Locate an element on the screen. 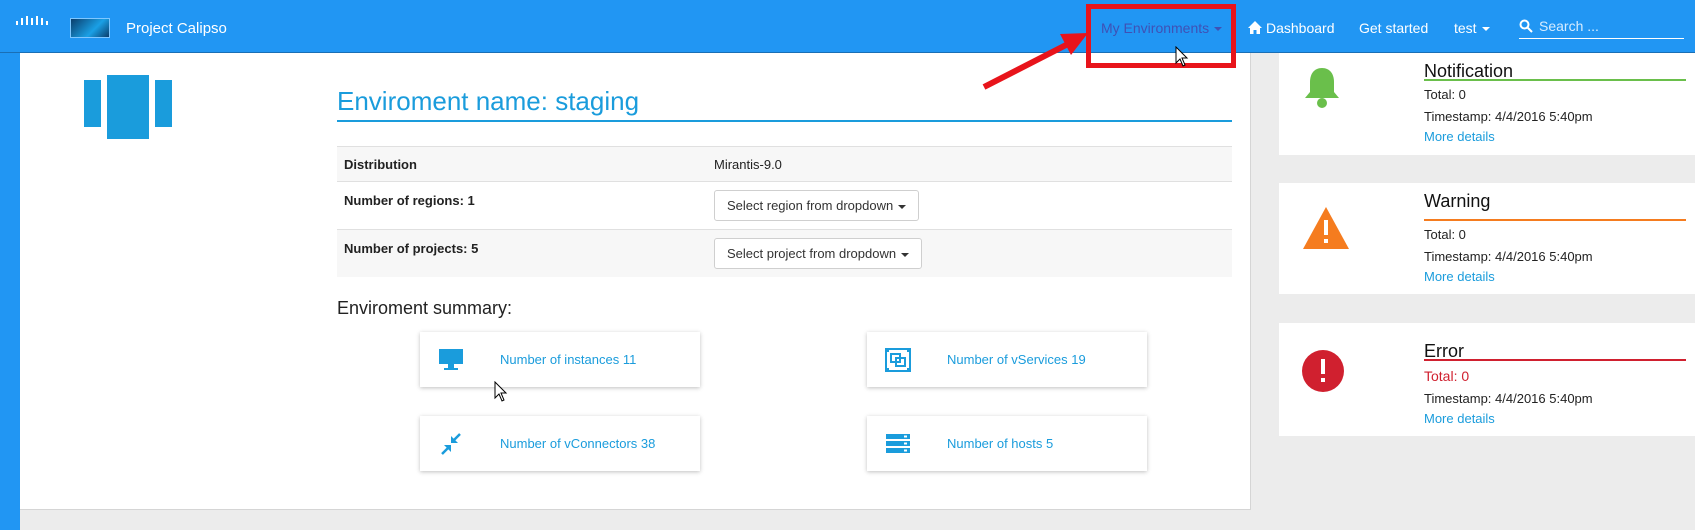 The height and width of the screenshot is (530, 1695). server-stack-icon is located at coordinates (898, 443).